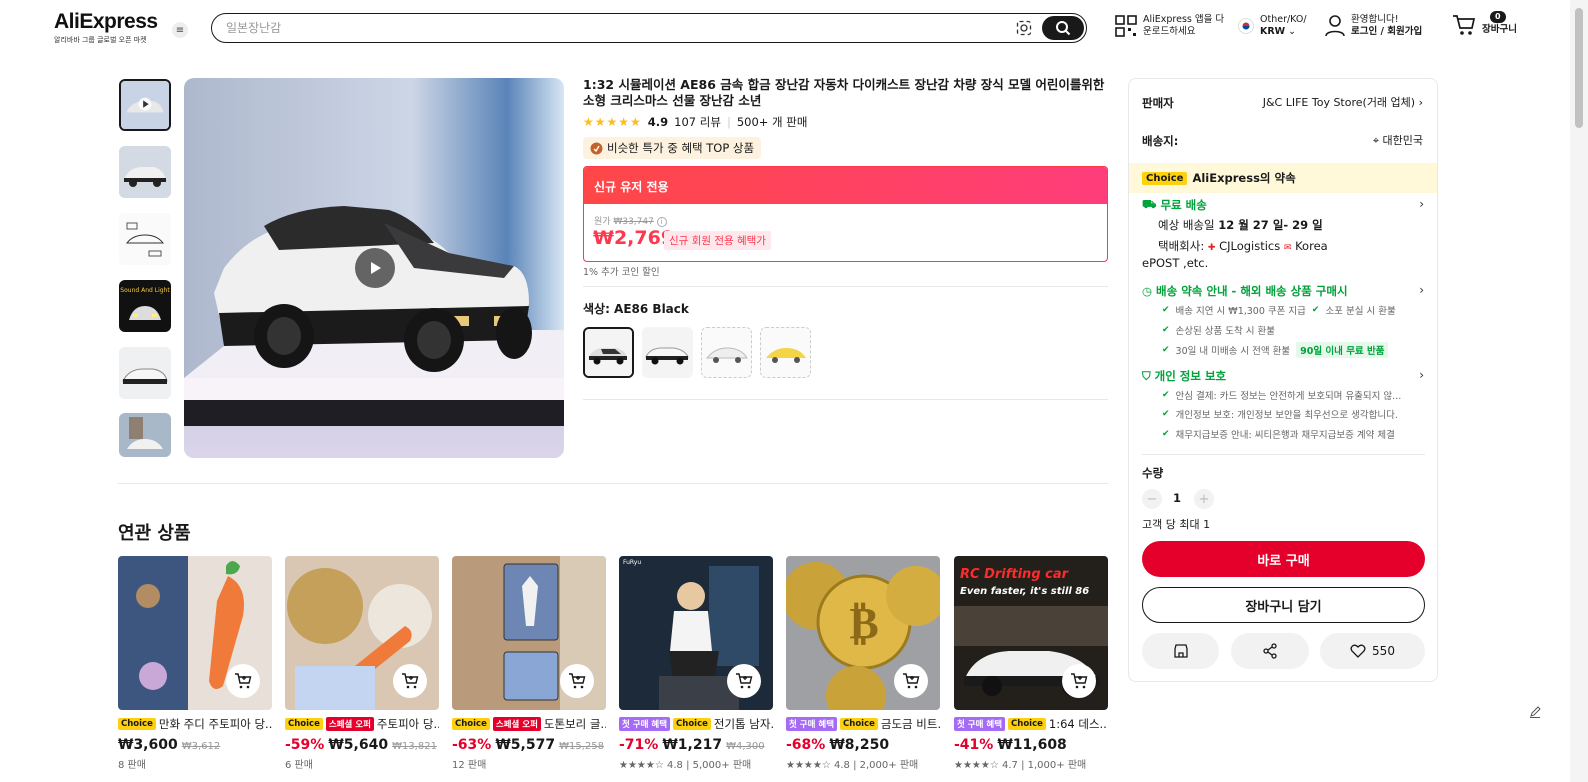  I want to click on promise-item-1: ✔ 배송 지연 시 ₩1,300 쿠폰 지급 ✔ 소포 분실 시 환불, so click(1279, 310).